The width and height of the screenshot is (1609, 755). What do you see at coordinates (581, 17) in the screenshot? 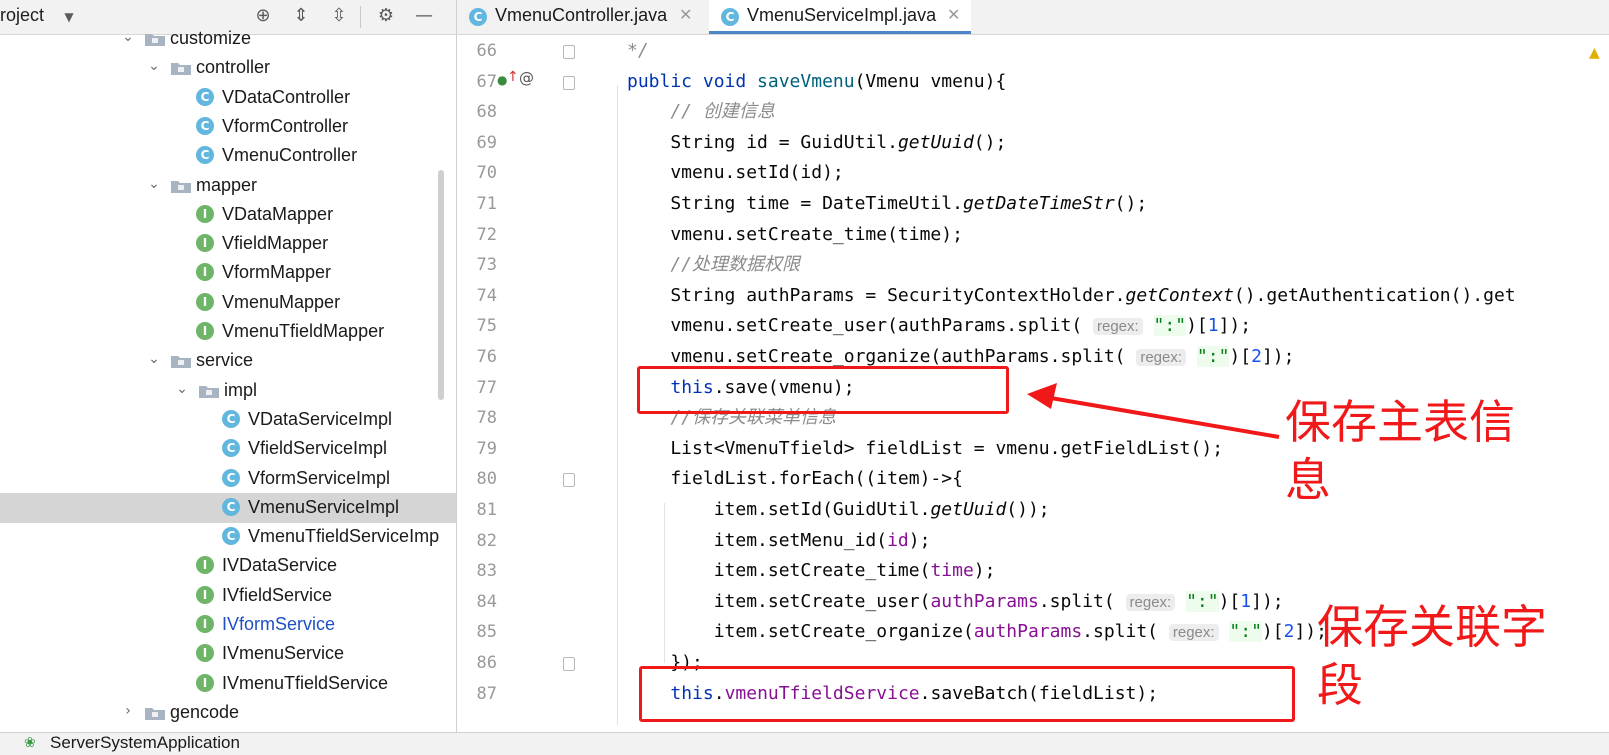
I see `tab-vmenu-controller: C VmenuController.java ✕` at bounding box center [581, 17].